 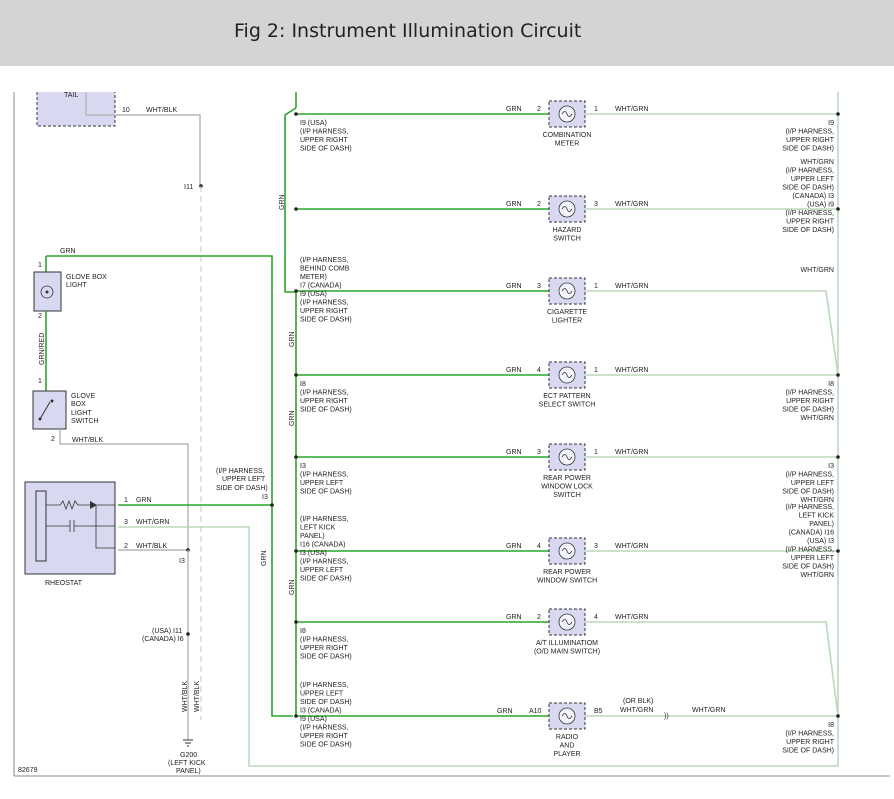 I want to click on wire-label-out-3: WHT/GRN, so click(x=708, y=710).